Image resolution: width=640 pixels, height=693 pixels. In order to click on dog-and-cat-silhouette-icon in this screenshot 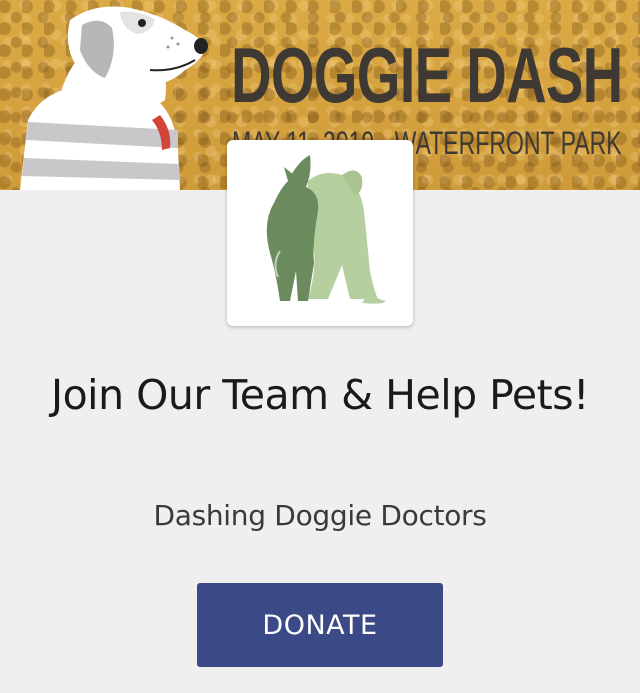, I will do `click(326, 229)`.